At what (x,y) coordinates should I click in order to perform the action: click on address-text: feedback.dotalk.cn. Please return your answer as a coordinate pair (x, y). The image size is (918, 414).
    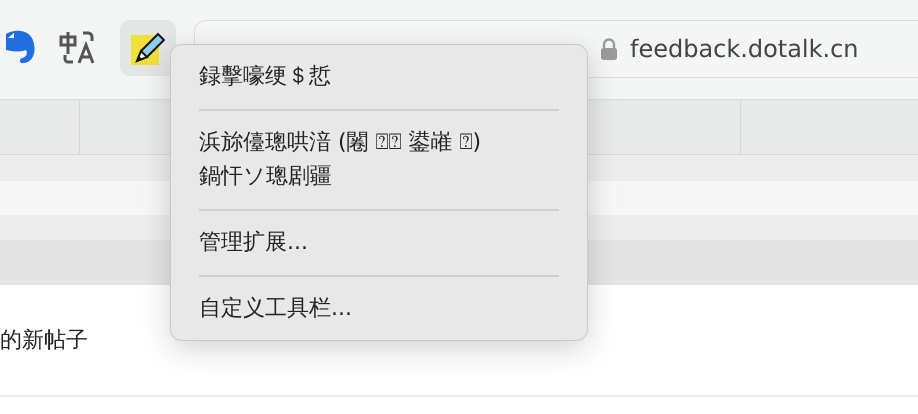
    Looking at the image, I should click on (744, 49).